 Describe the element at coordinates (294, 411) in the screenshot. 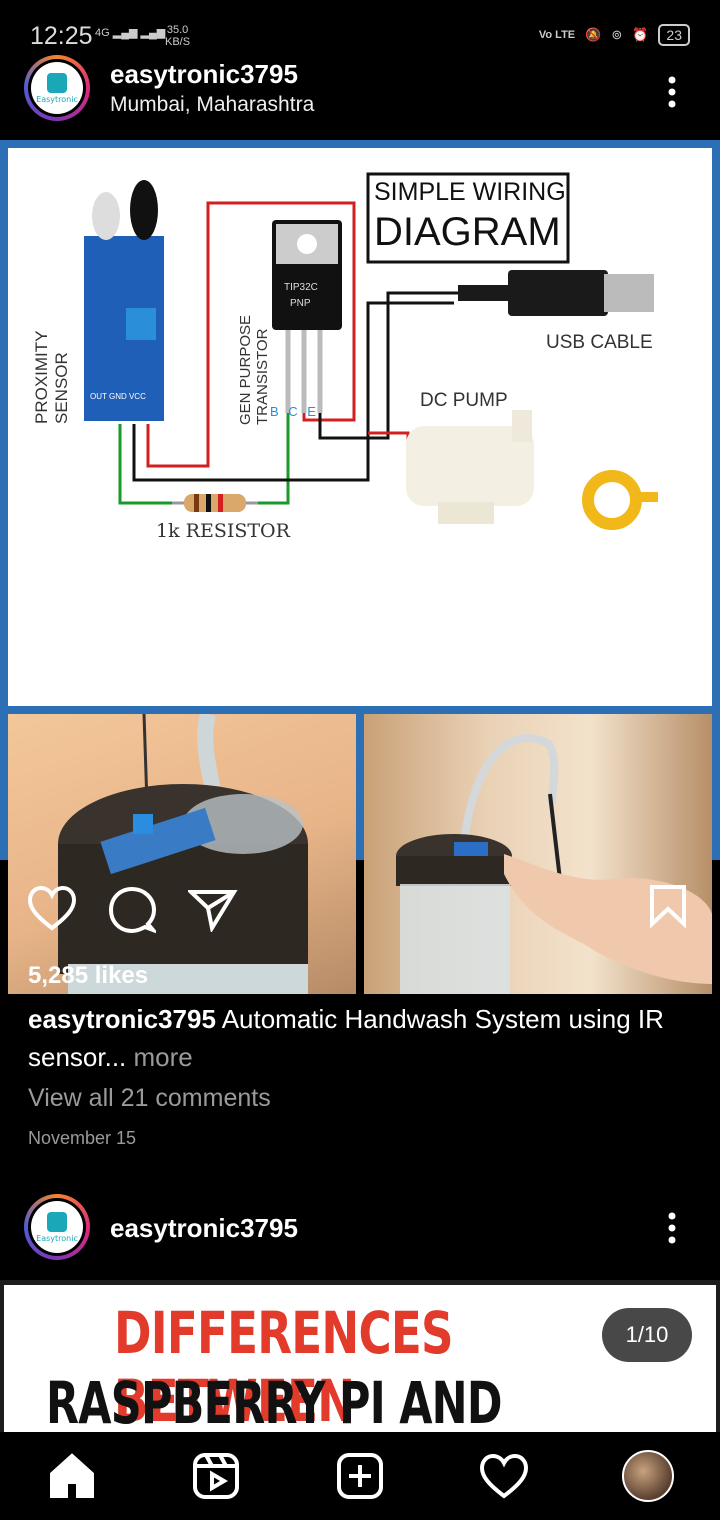

I see `label-pins: B C E` at that location.